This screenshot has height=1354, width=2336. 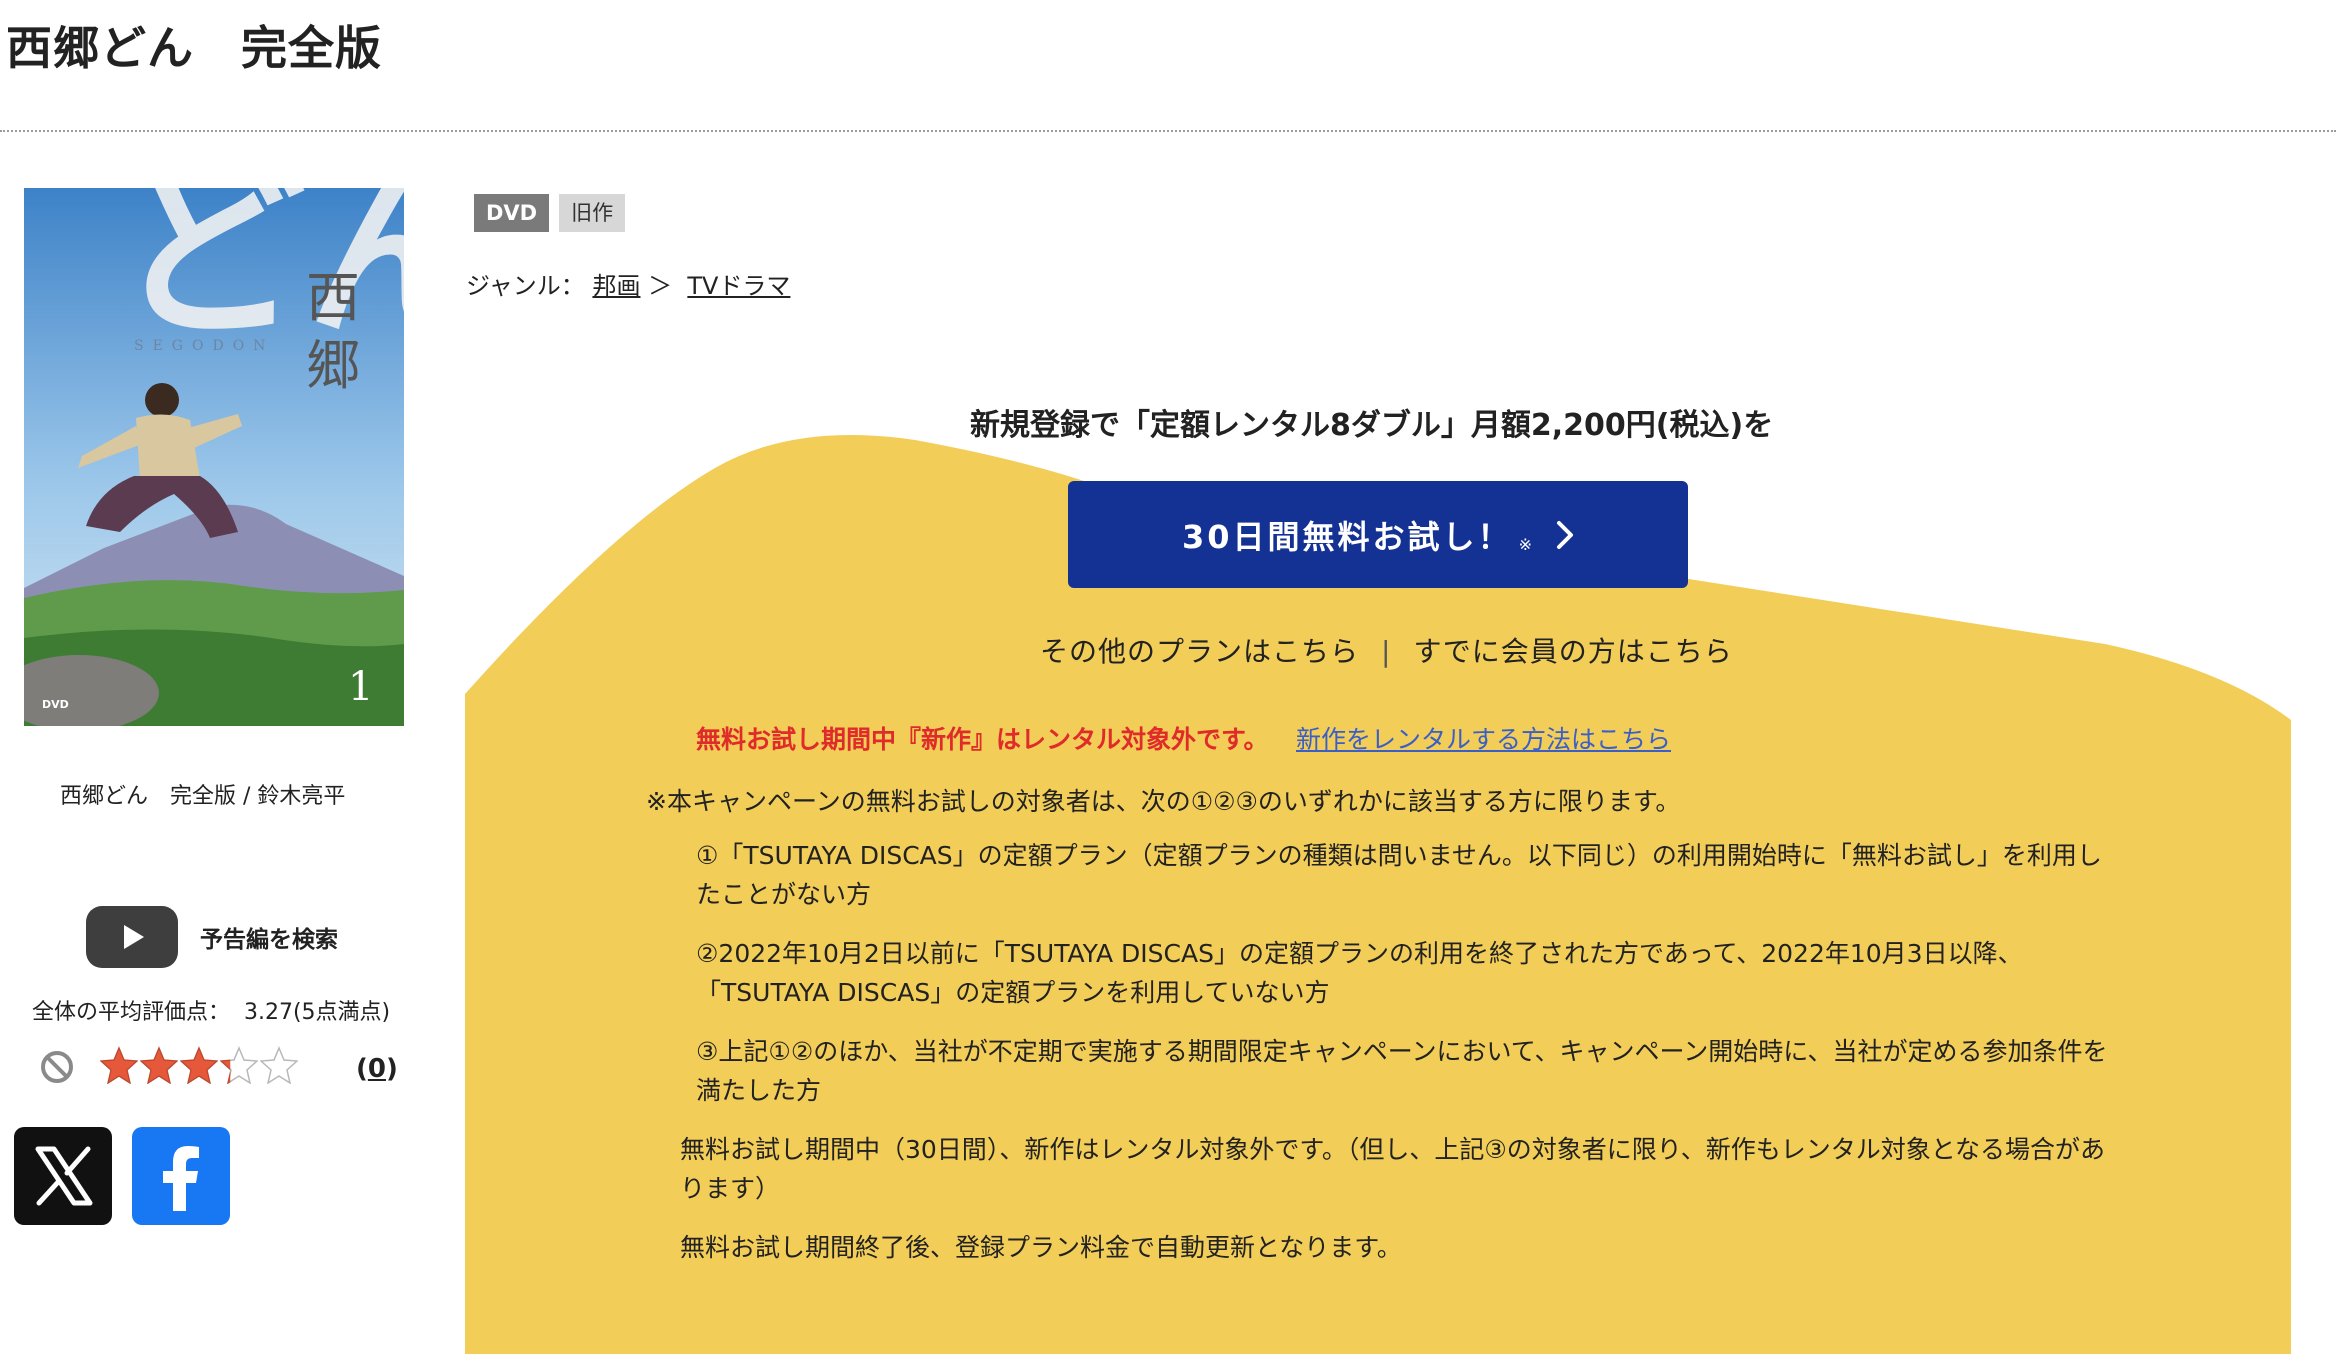 What do you see at coordinates (269, 940) in the screenshot?
I see `trailer-search-label: 予告編を検索` at bounding box center [269, 940].